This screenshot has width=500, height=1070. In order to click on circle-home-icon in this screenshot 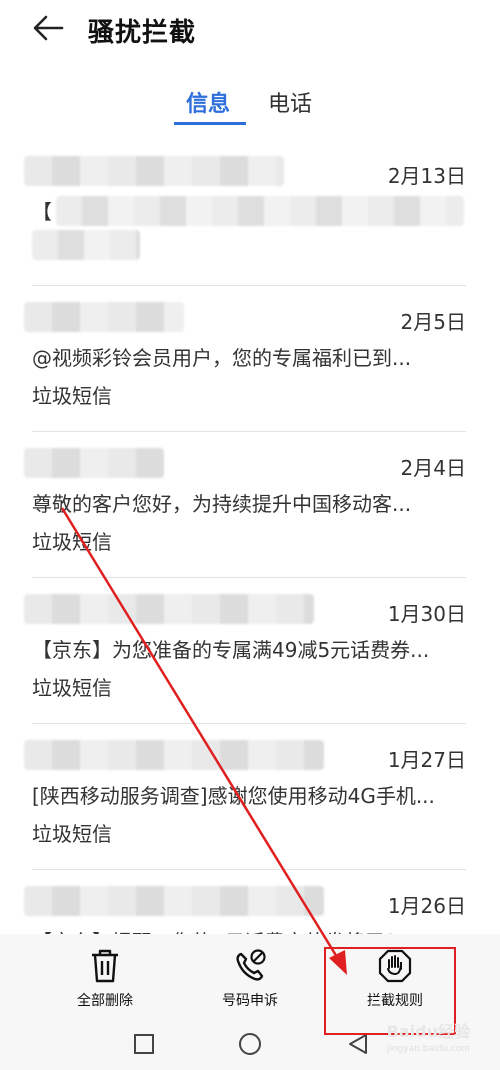, I will do `click(250, 1044)`.